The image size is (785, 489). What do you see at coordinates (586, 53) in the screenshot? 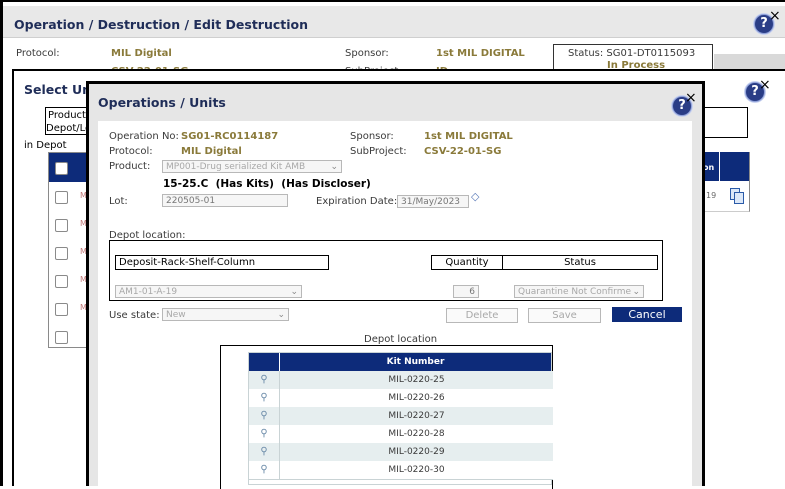
I see `status-label: Status:` at bounding box center [586, 53].